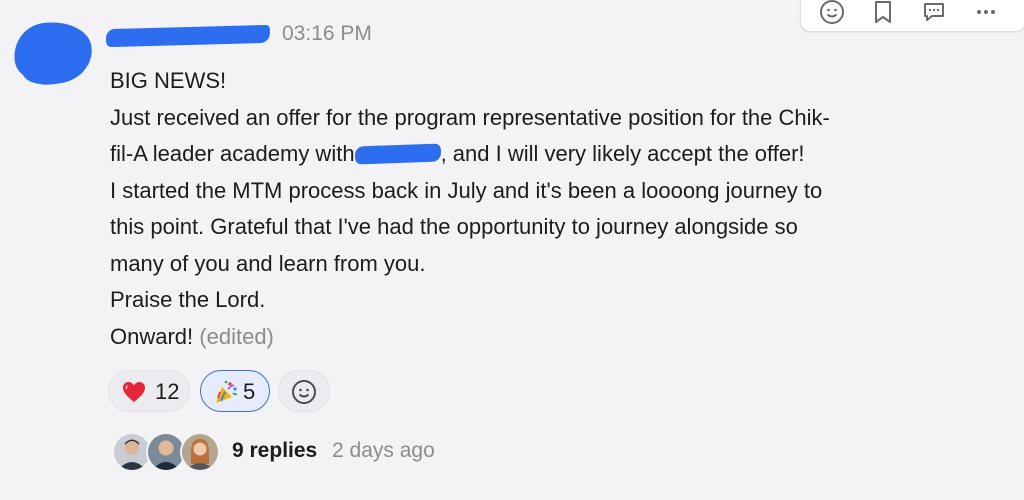 The height and width of the screenshot is (500, 1024). Describe the element at coordinates (268, 263) in the screenshot. I see `message-line: many of you and learn from you.` at that location.